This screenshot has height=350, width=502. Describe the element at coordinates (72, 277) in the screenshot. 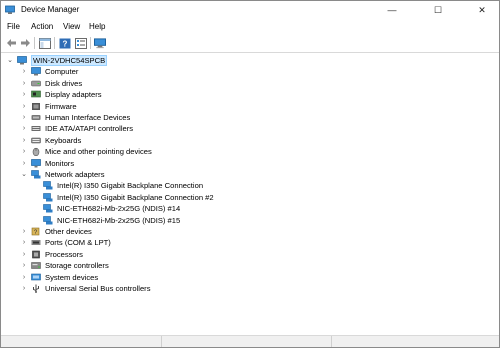

I see `tree-item-label: System devices` at that location.